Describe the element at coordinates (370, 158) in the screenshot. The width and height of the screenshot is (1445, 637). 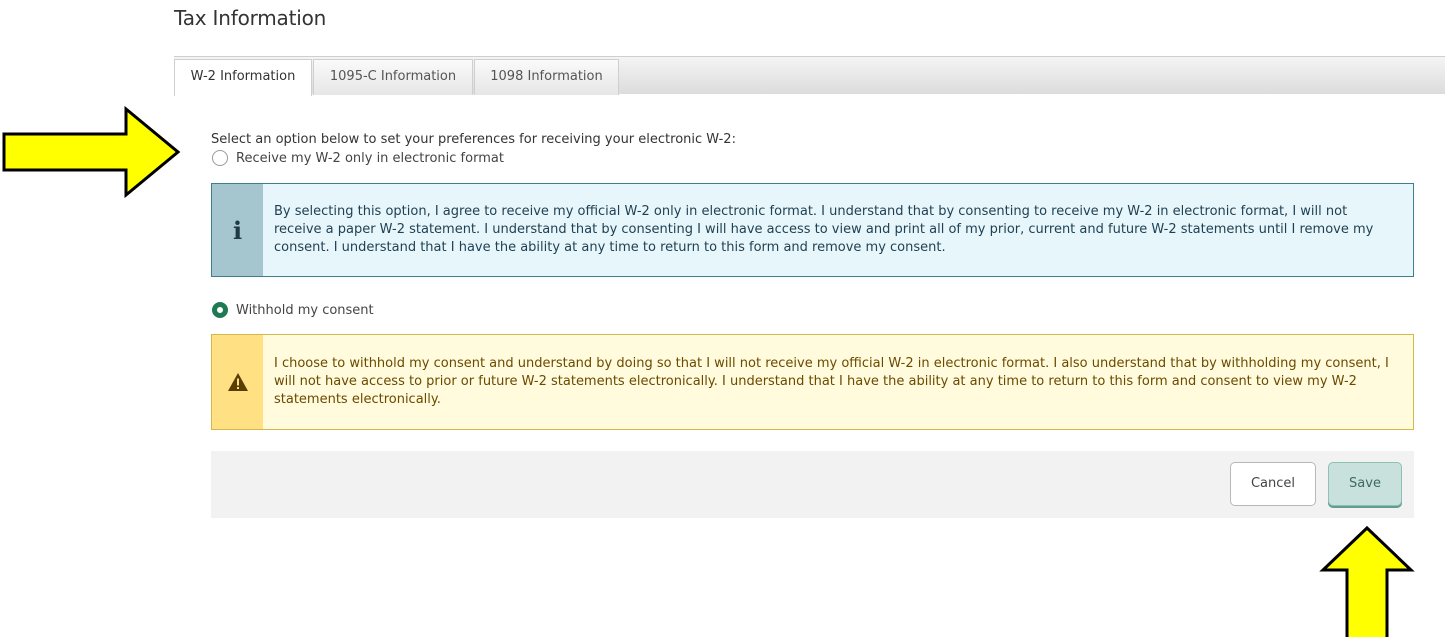
I see `electronic-format-label: Receive my W-2 only in electronic format` at that location.